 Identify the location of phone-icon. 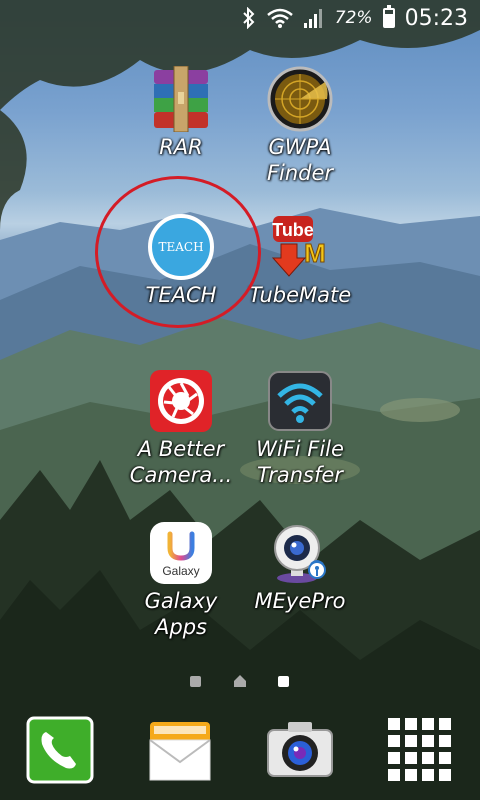
(60, 750).